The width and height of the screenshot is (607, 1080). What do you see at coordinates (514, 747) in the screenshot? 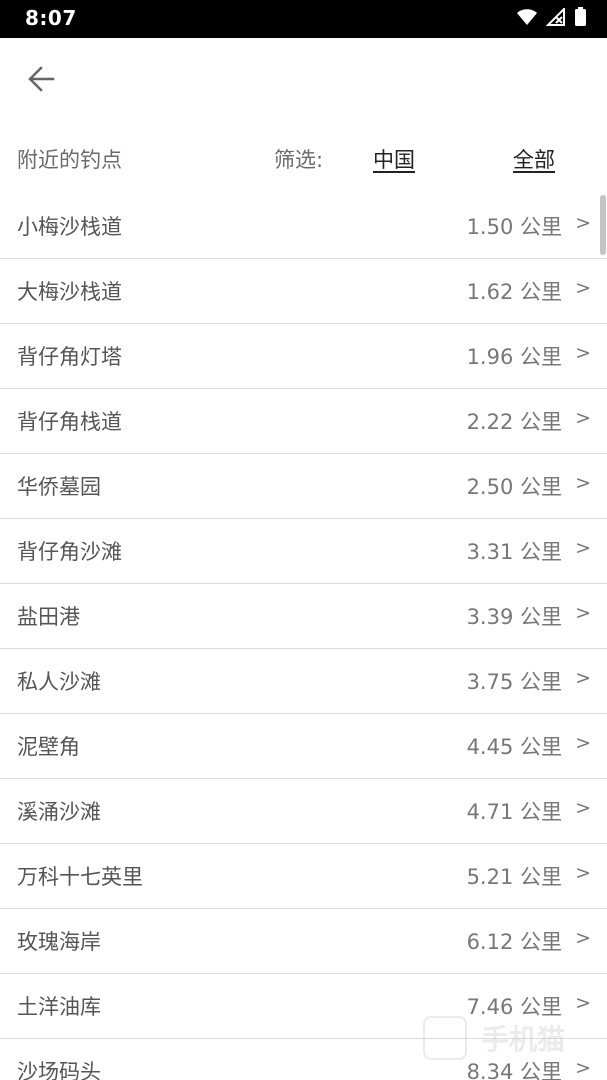
I see `spot-distance: 4.45 公里` at bounding box center [514, 747].